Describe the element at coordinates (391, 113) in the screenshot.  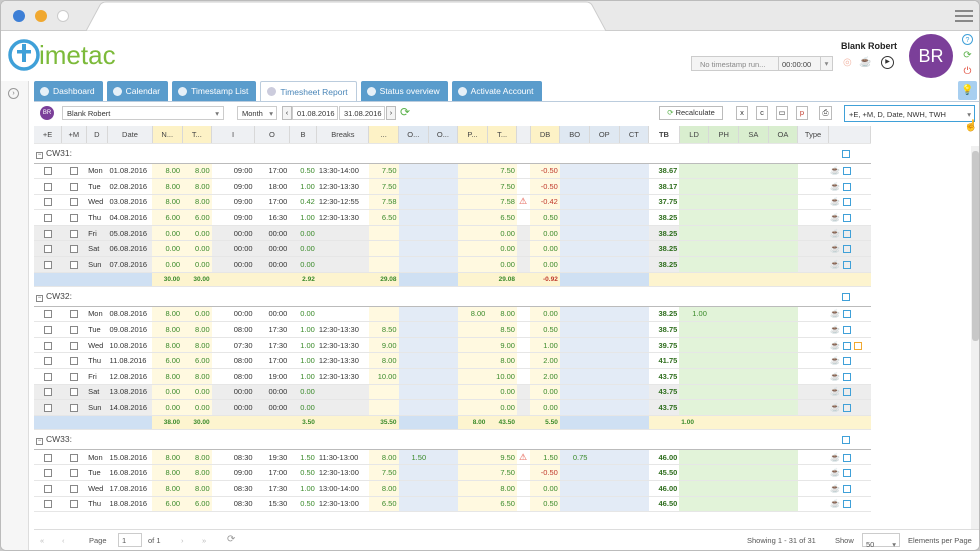
I see `next-period-button: ›` at that location.